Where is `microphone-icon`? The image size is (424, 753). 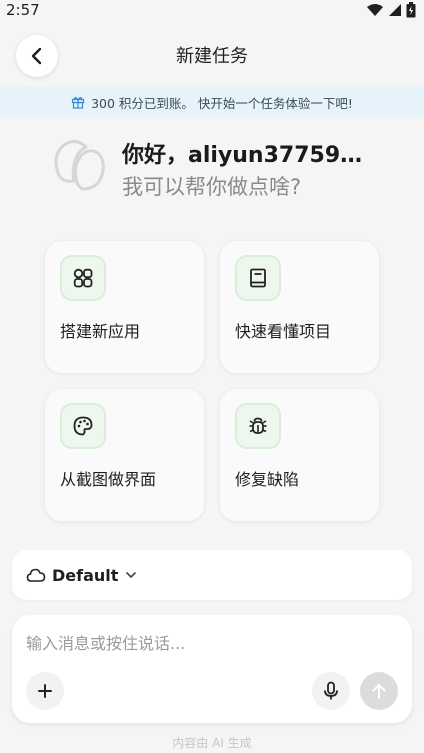
microphone-icon is located at coordinates (331, 690).